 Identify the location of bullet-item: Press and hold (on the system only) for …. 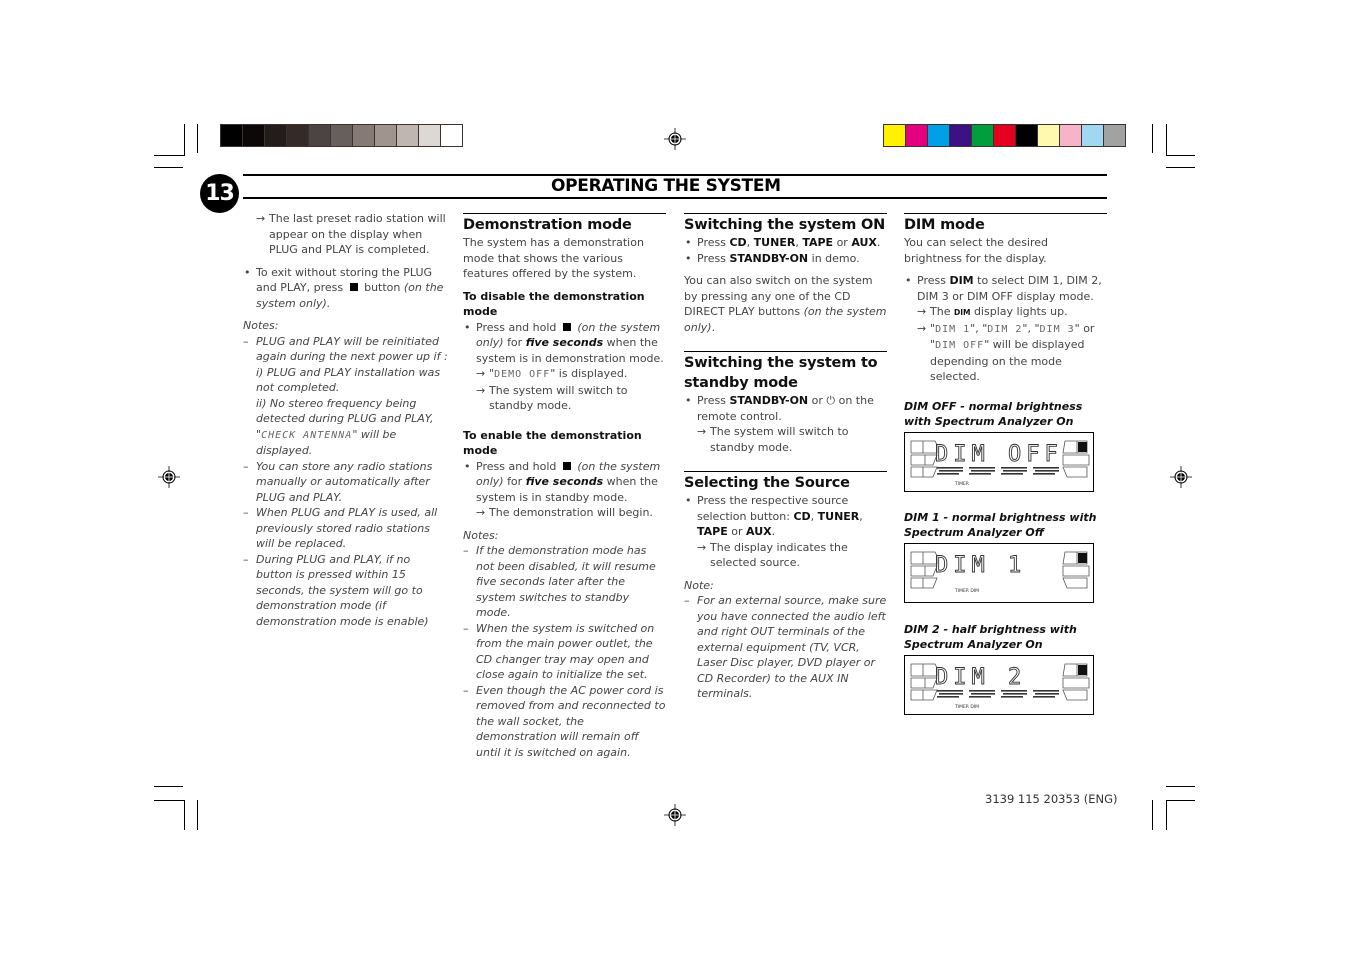
(564, 343).